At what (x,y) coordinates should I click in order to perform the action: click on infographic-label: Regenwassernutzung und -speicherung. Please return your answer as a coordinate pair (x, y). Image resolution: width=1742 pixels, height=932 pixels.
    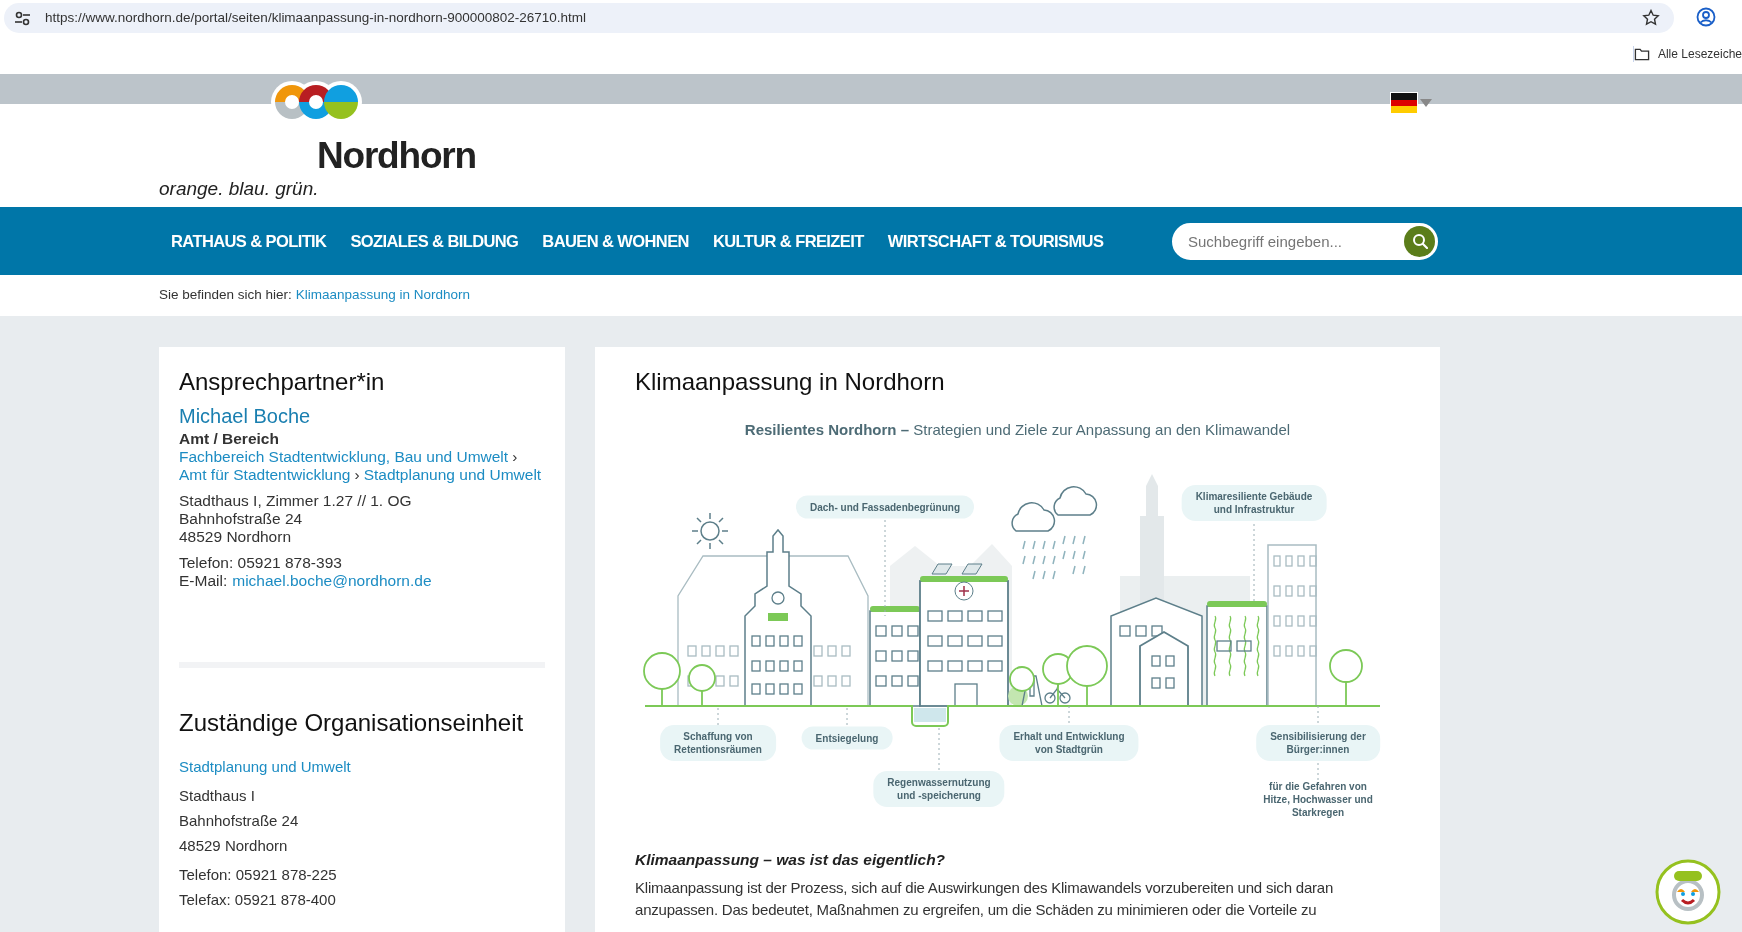
    Looking at the image, I should click on (939, 788).